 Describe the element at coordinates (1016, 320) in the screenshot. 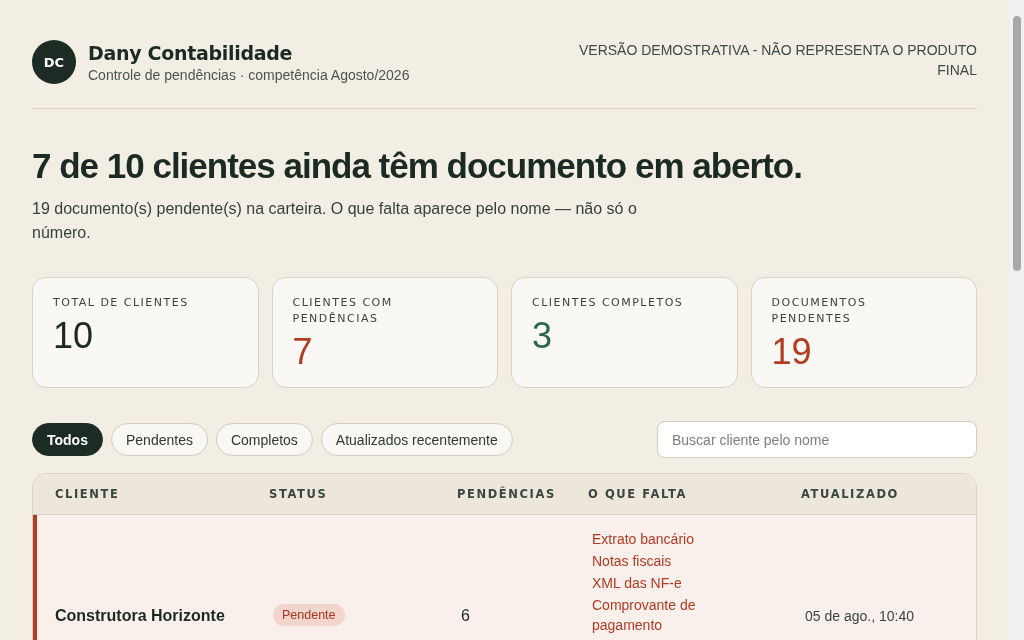

I see `scrollbar` at that location.